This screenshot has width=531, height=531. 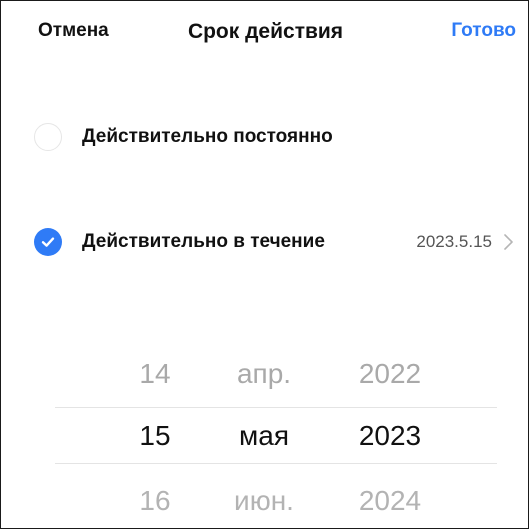 What do you see at coordinates (483, 31) in the screenshot?
I see `done-button: Готово` at bounding box center [483, 31].